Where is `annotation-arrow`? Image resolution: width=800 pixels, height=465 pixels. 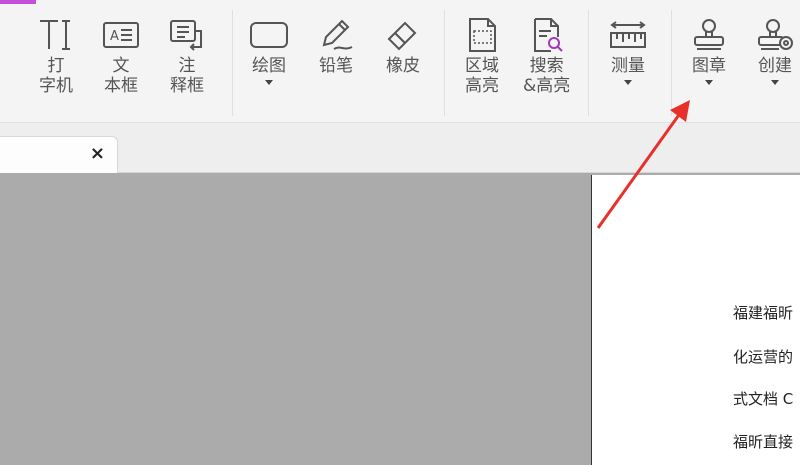 annotation-arrow is located at coordinates (643, 164).